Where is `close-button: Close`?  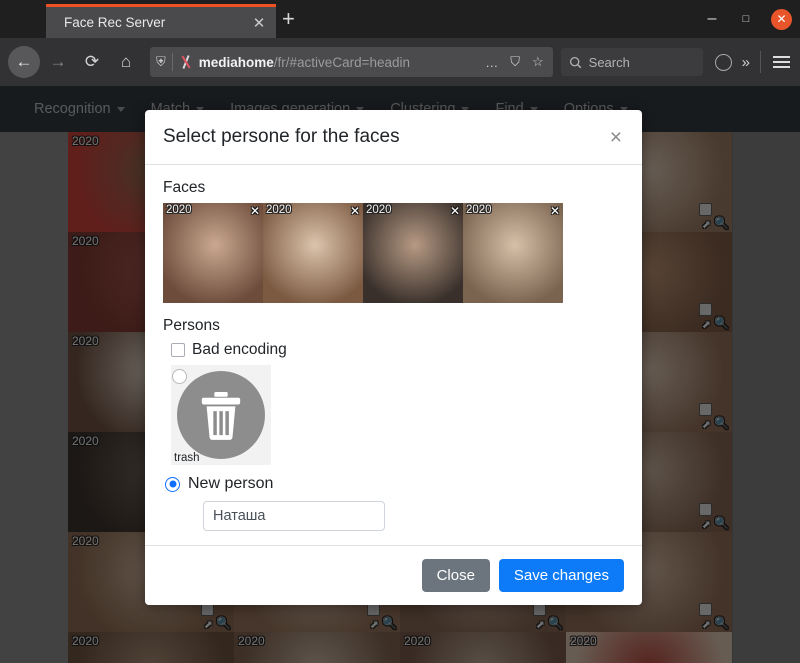
close-button: Close is located at coordinates (455, 575).